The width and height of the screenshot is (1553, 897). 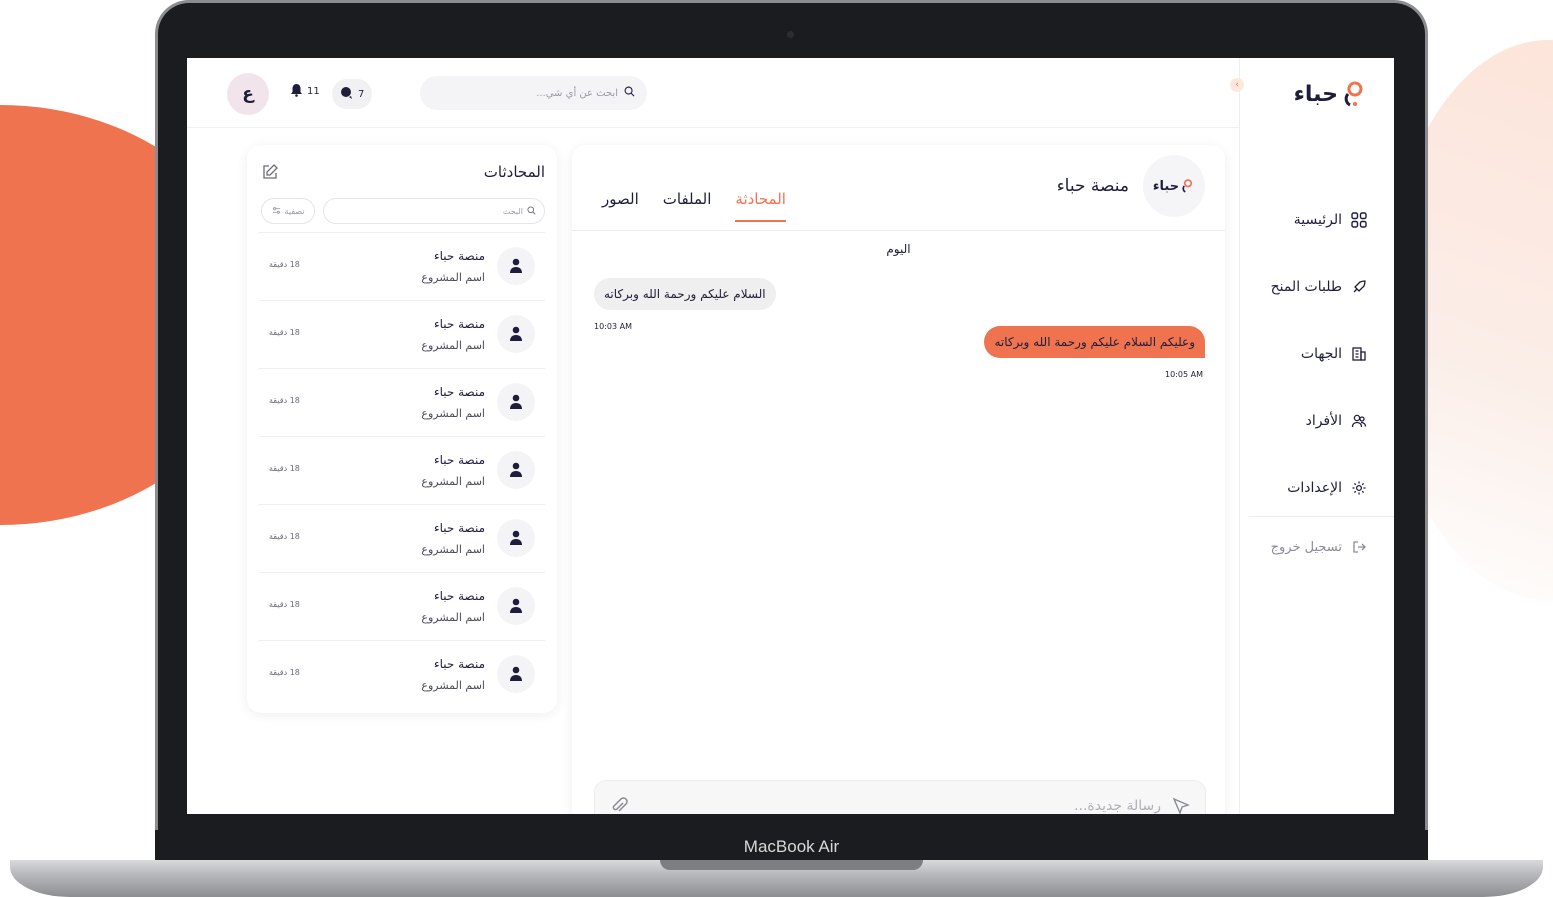 I want to click on tab-images: الصور, so click(x=620, y=206).